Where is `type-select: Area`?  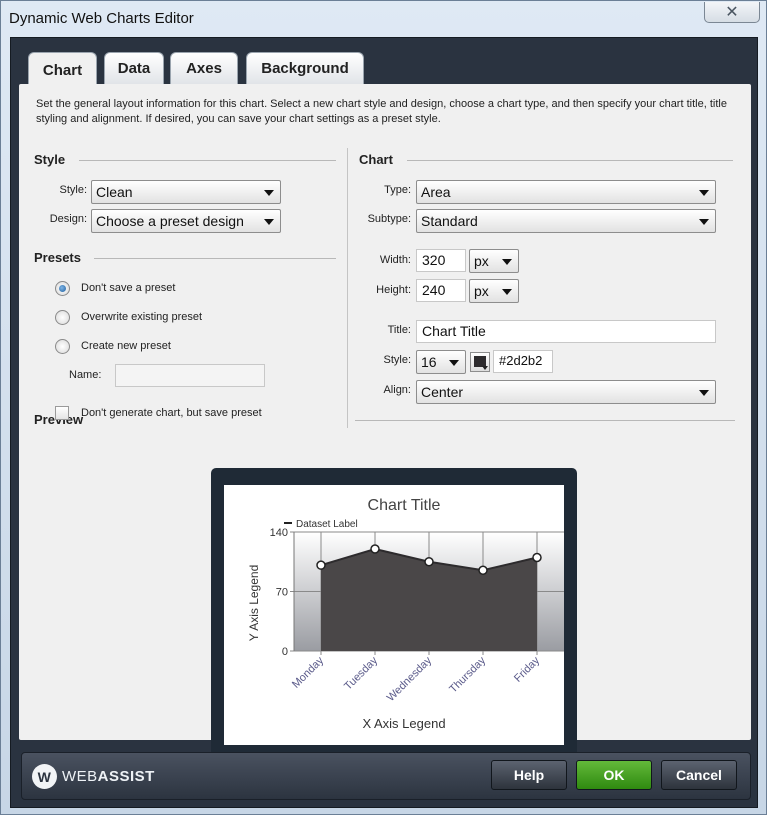 type-select: Area is located at coordinates (566, 192).